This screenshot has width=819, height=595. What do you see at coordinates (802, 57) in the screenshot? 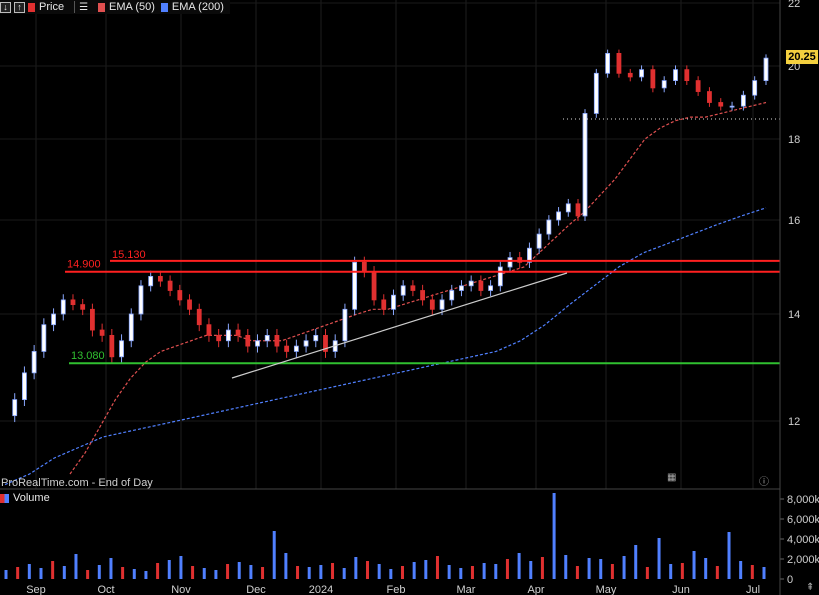
I see `last-price-tag: 20.25` at bounding box center [802, 57].